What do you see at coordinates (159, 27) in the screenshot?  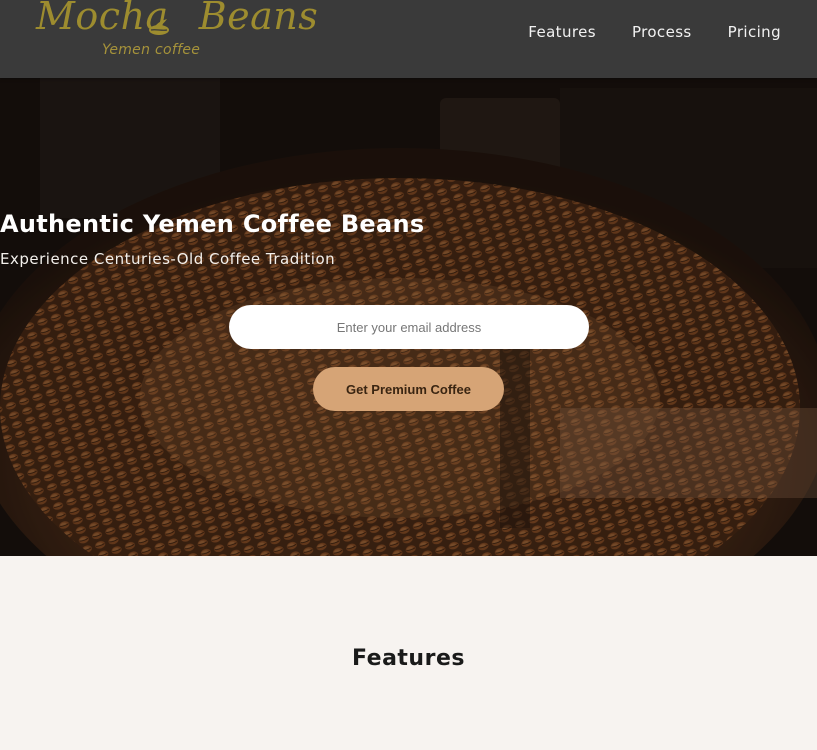 I see `coffee-bean-icon` at bounding box center [159, 27].